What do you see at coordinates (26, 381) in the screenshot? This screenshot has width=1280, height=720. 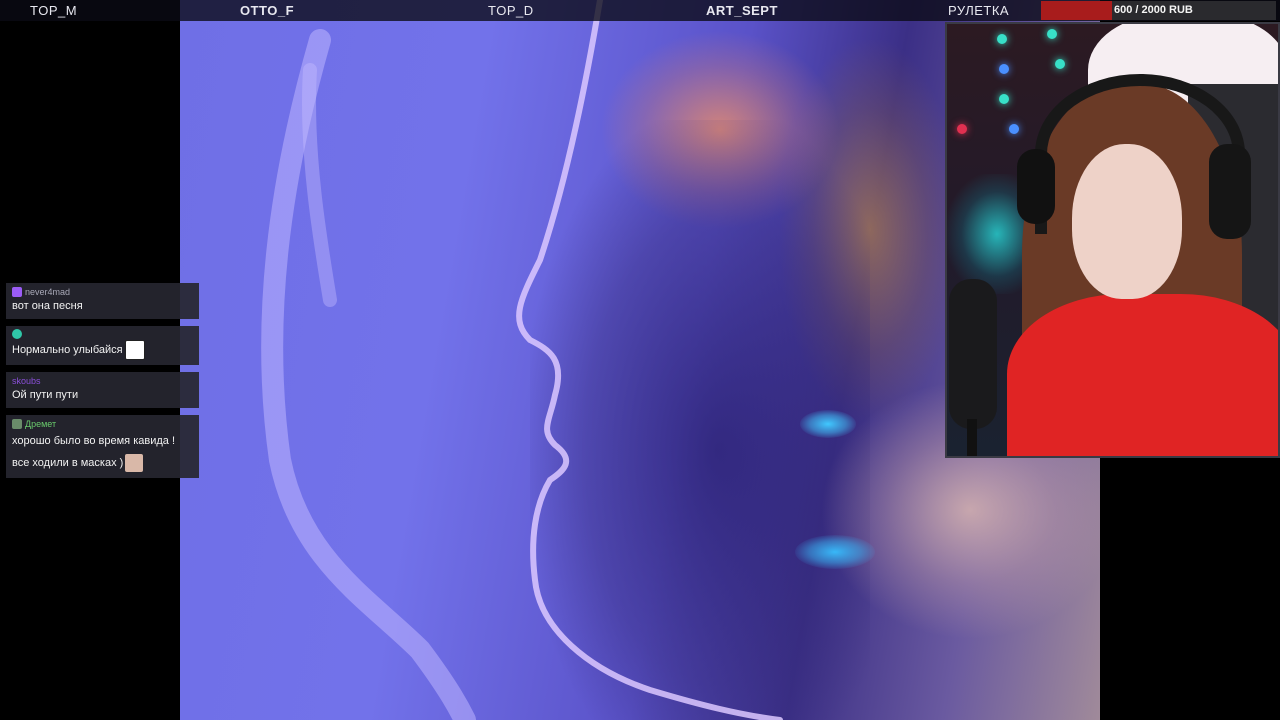 I see `chat-username: skoubs` at bounding box center [26, 381].